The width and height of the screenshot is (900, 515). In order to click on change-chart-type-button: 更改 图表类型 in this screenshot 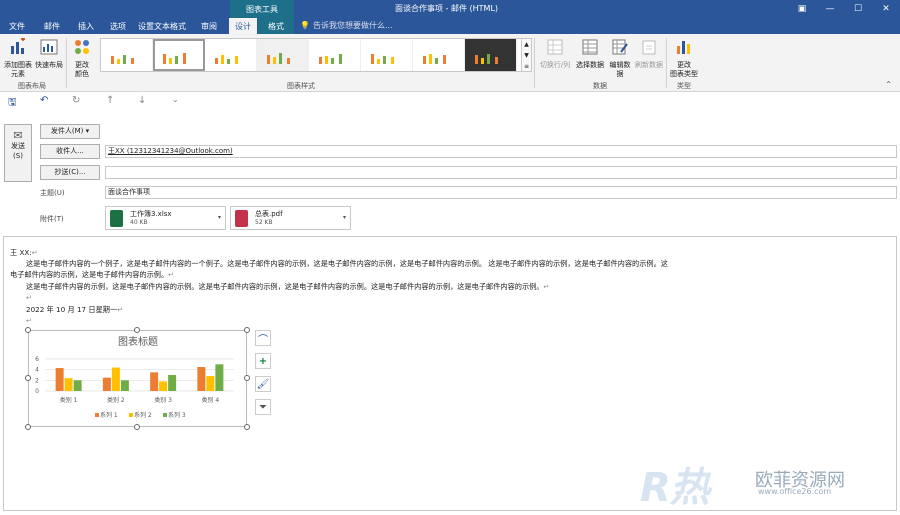, I will do `click(684, 58)`.